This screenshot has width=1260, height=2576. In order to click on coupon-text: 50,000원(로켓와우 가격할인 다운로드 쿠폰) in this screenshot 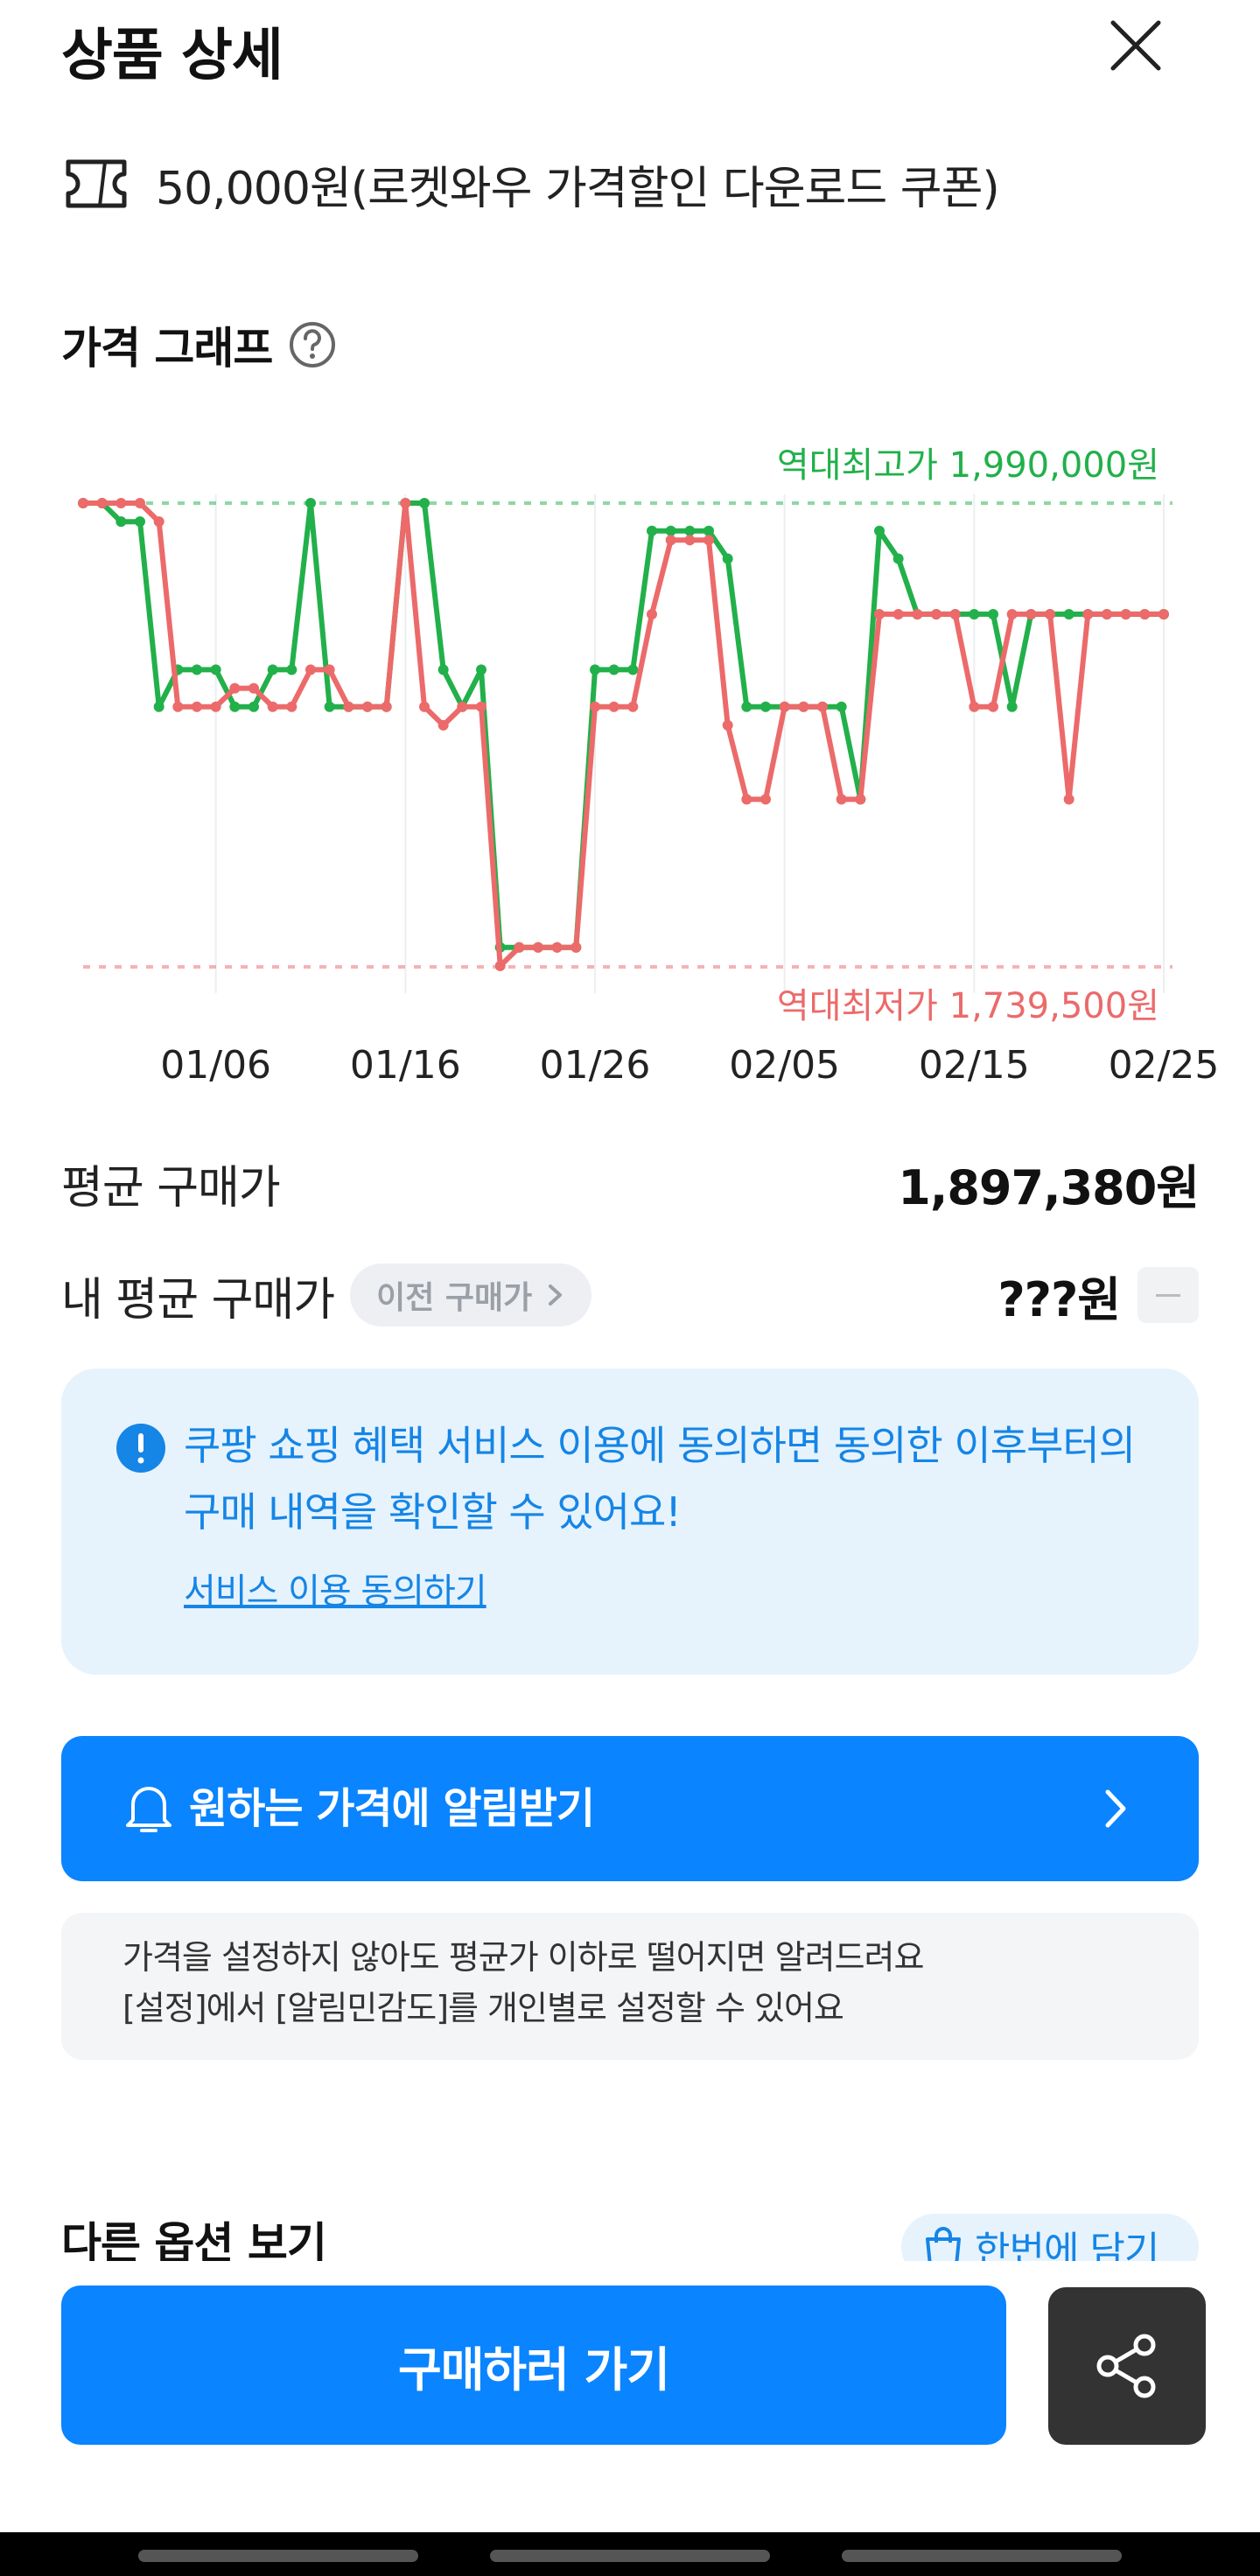, I will do `click(578, 188)`.